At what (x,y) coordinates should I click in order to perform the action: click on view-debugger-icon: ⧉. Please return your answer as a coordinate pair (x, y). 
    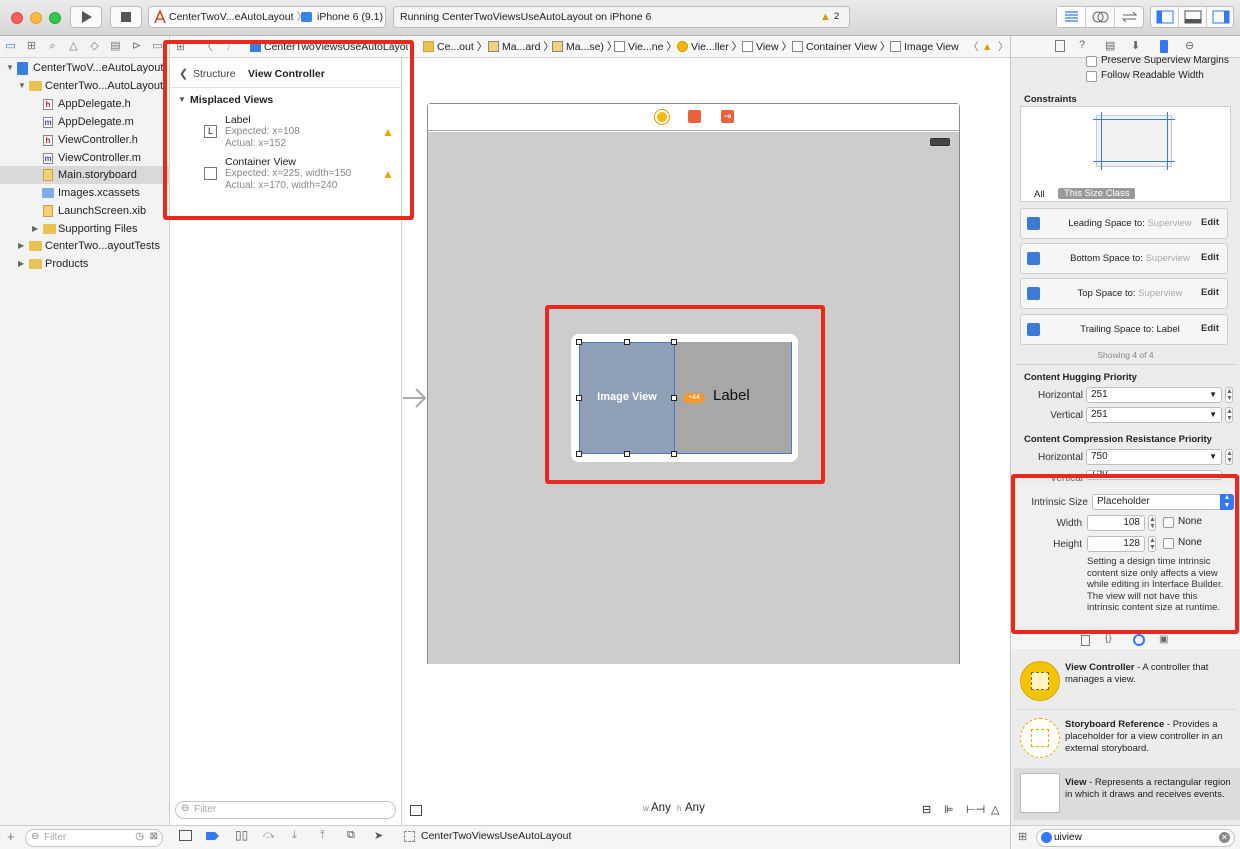
    Looking at the image, I should click on (351, 835).